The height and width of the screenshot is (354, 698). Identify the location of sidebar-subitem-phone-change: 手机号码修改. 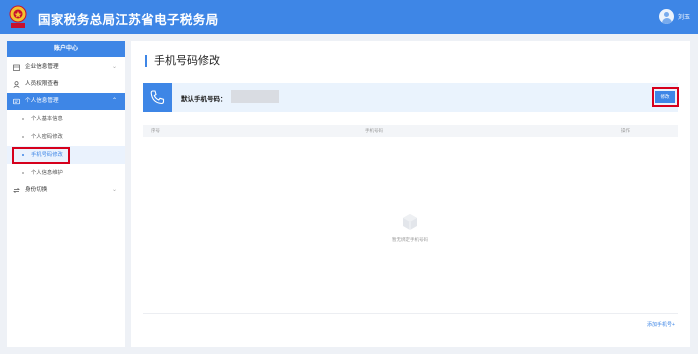
(66, 155).